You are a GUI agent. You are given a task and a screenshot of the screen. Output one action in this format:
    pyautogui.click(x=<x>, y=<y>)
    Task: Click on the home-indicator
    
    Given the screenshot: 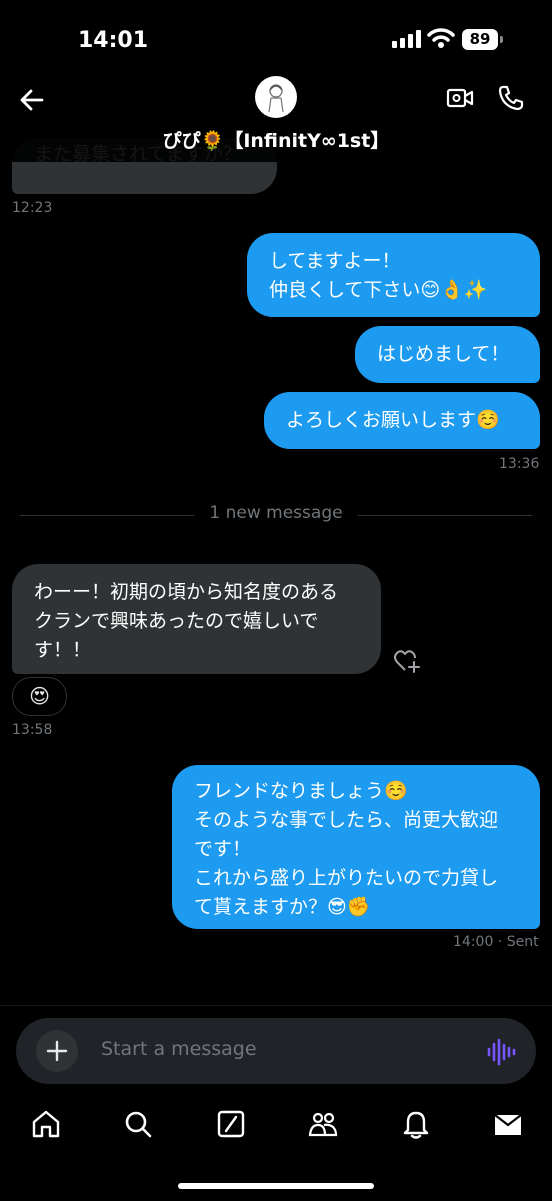 What is the action you would take?
    pyautogui.click(x=276, y=1186)
    